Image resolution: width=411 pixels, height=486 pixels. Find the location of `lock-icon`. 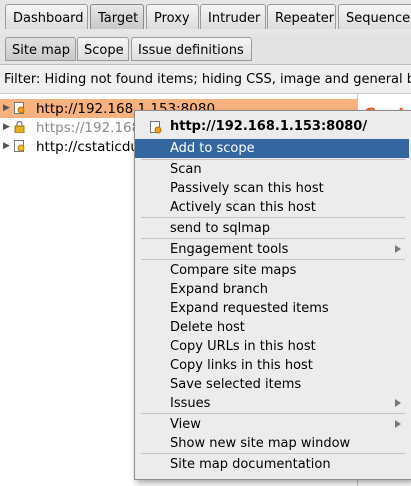

lock-icon is located at coordinates (19, 127).